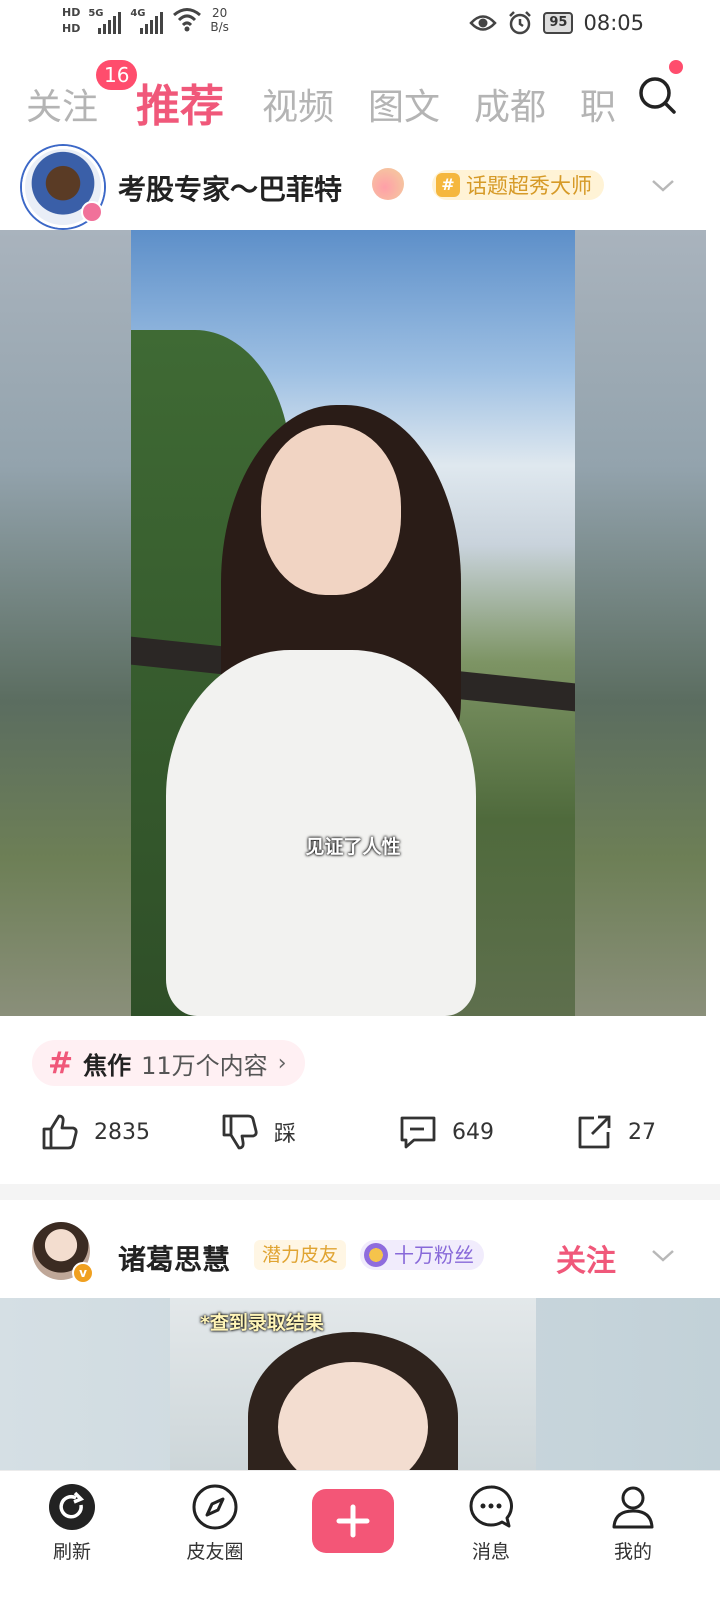 Image resolution: width=720 pixels, height=1600 pixels. Describe the element at coordinates (418, 1132) in the screenshot. I see `comment-icon` at that location.